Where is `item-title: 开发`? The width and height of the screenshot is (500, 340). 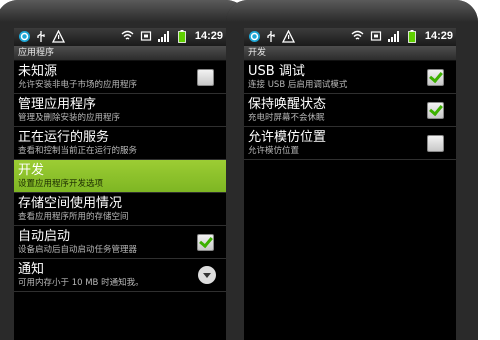
item-title: 开发 is located at coordinates (31, 170).